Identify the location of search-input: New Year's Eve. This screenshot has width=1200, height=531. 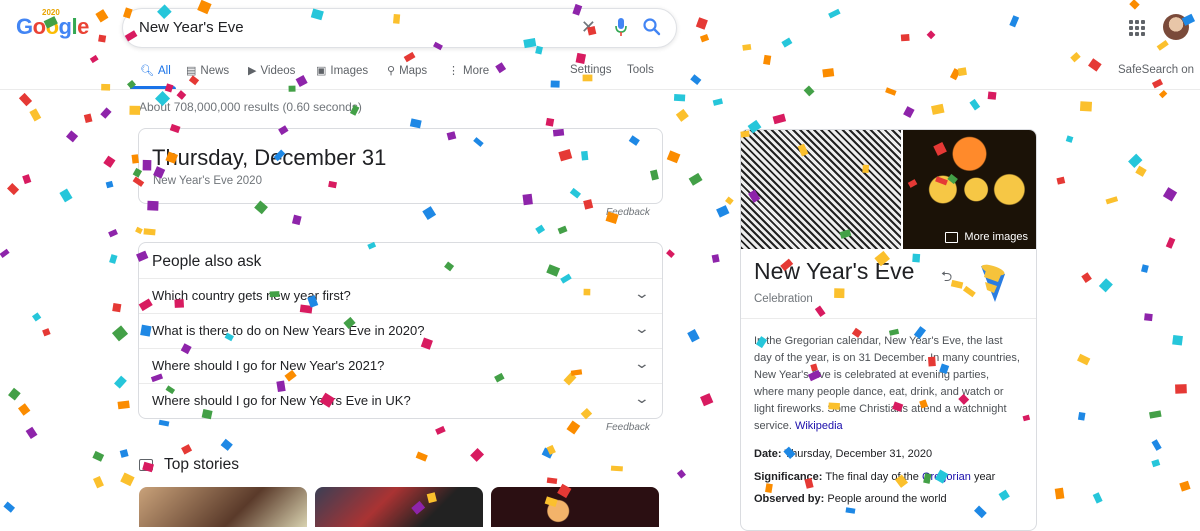
(191, 27).